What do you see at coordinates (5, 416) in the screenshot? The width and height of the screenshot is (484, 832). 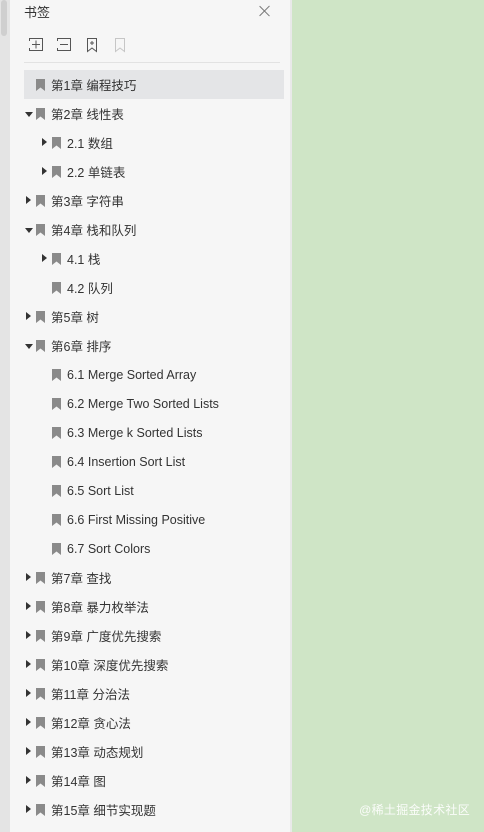 I see `left-scrollbar` at bounding box center [5, 416].